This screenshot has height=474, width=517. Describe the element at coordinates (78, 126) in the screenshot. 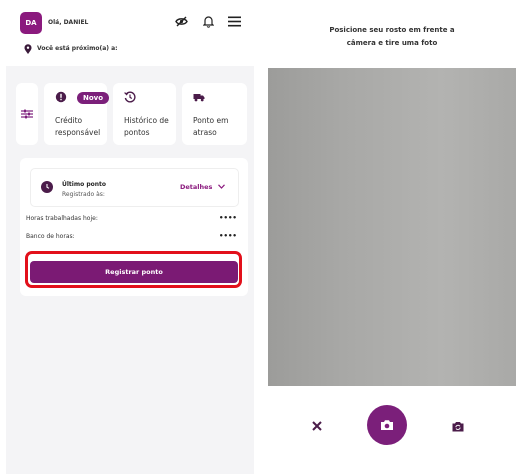

I see `card-label: Crédito responsável` at that location.